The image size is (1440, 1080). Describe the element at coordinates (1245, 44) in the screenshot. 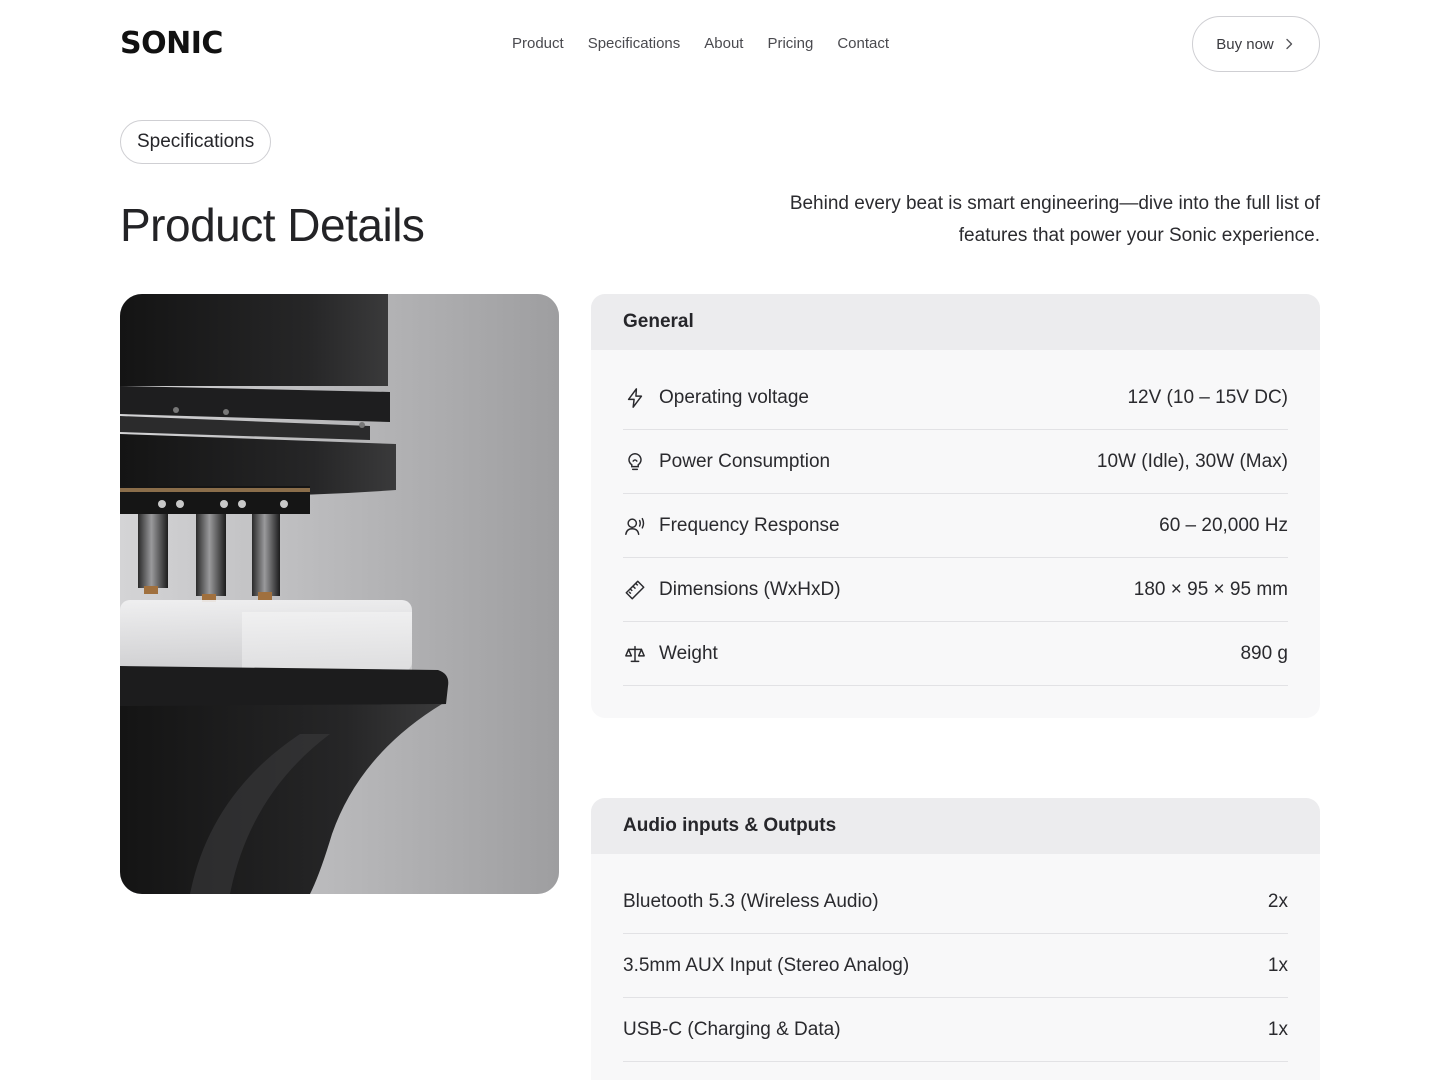

I see `buy-now-label: Buy now` at that location.